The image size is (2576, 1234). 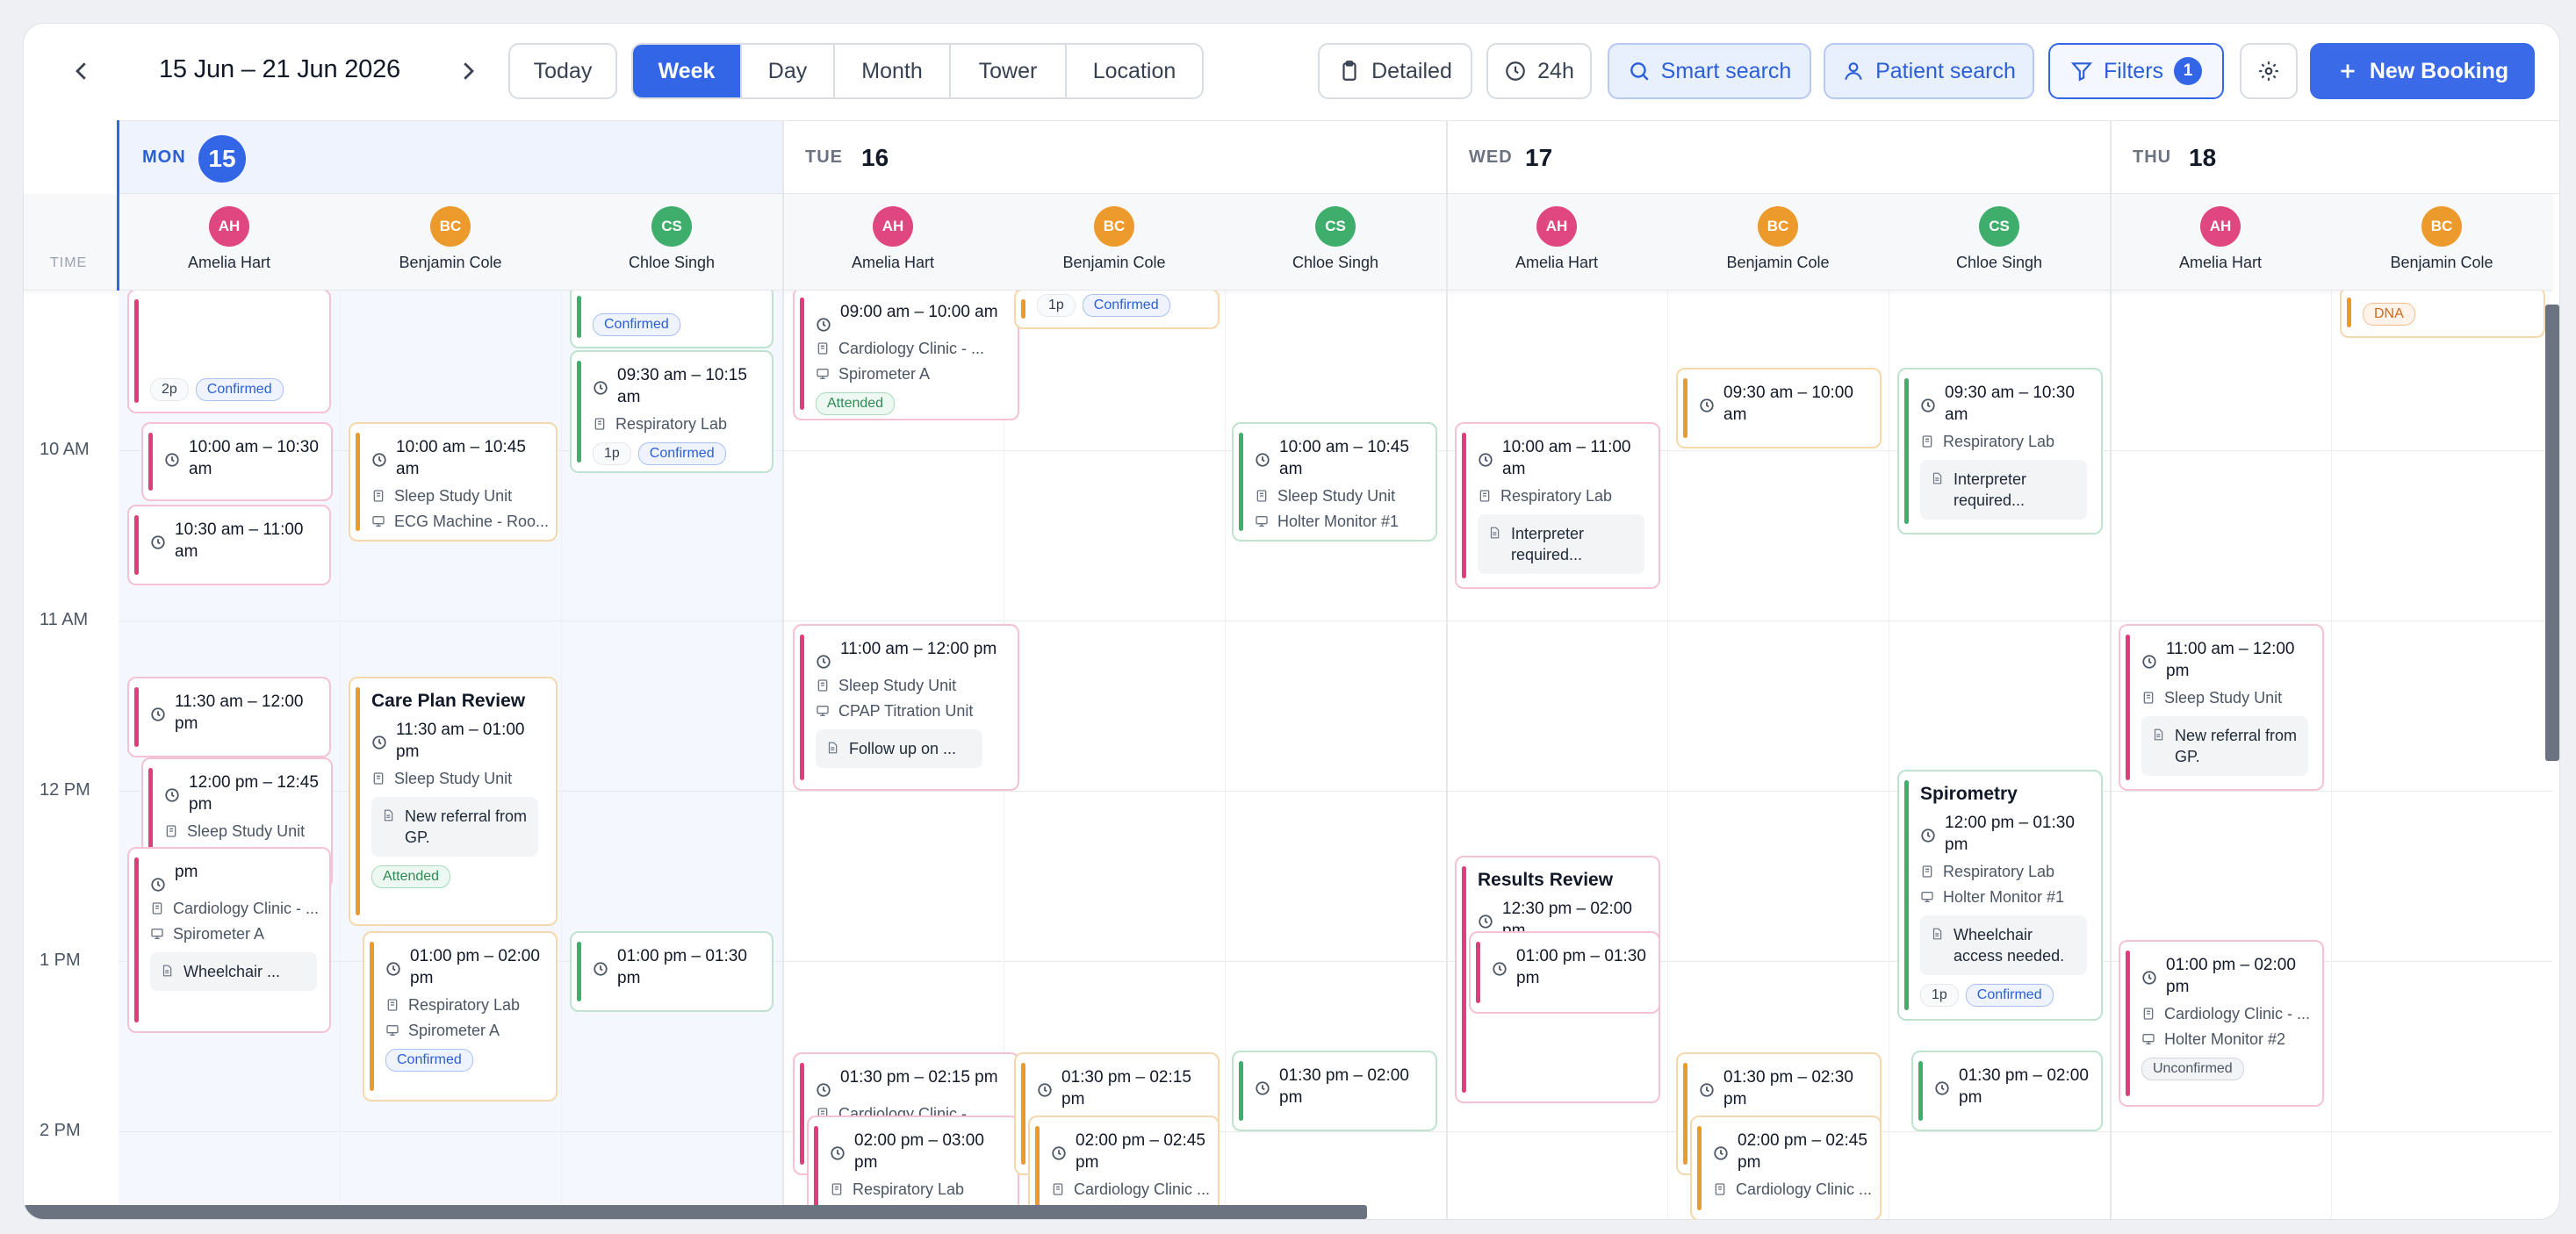 I want to click on equipment-icon, so click(x=157, y=934).